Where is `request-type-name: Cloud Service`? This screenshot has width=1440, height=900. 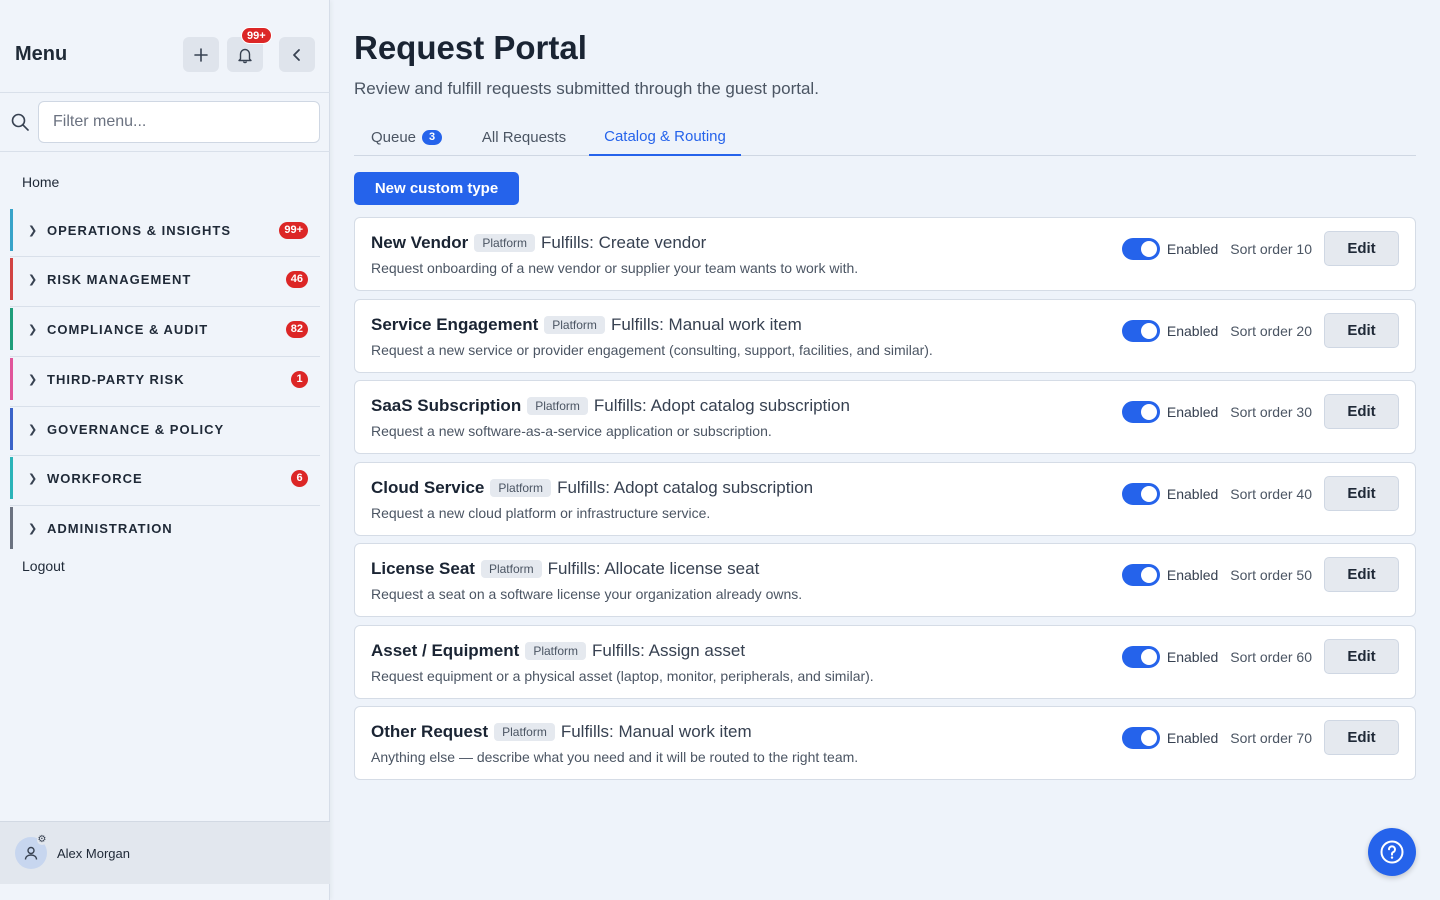
request-type-name: Cloud Service is located at coordinates (428, 487).